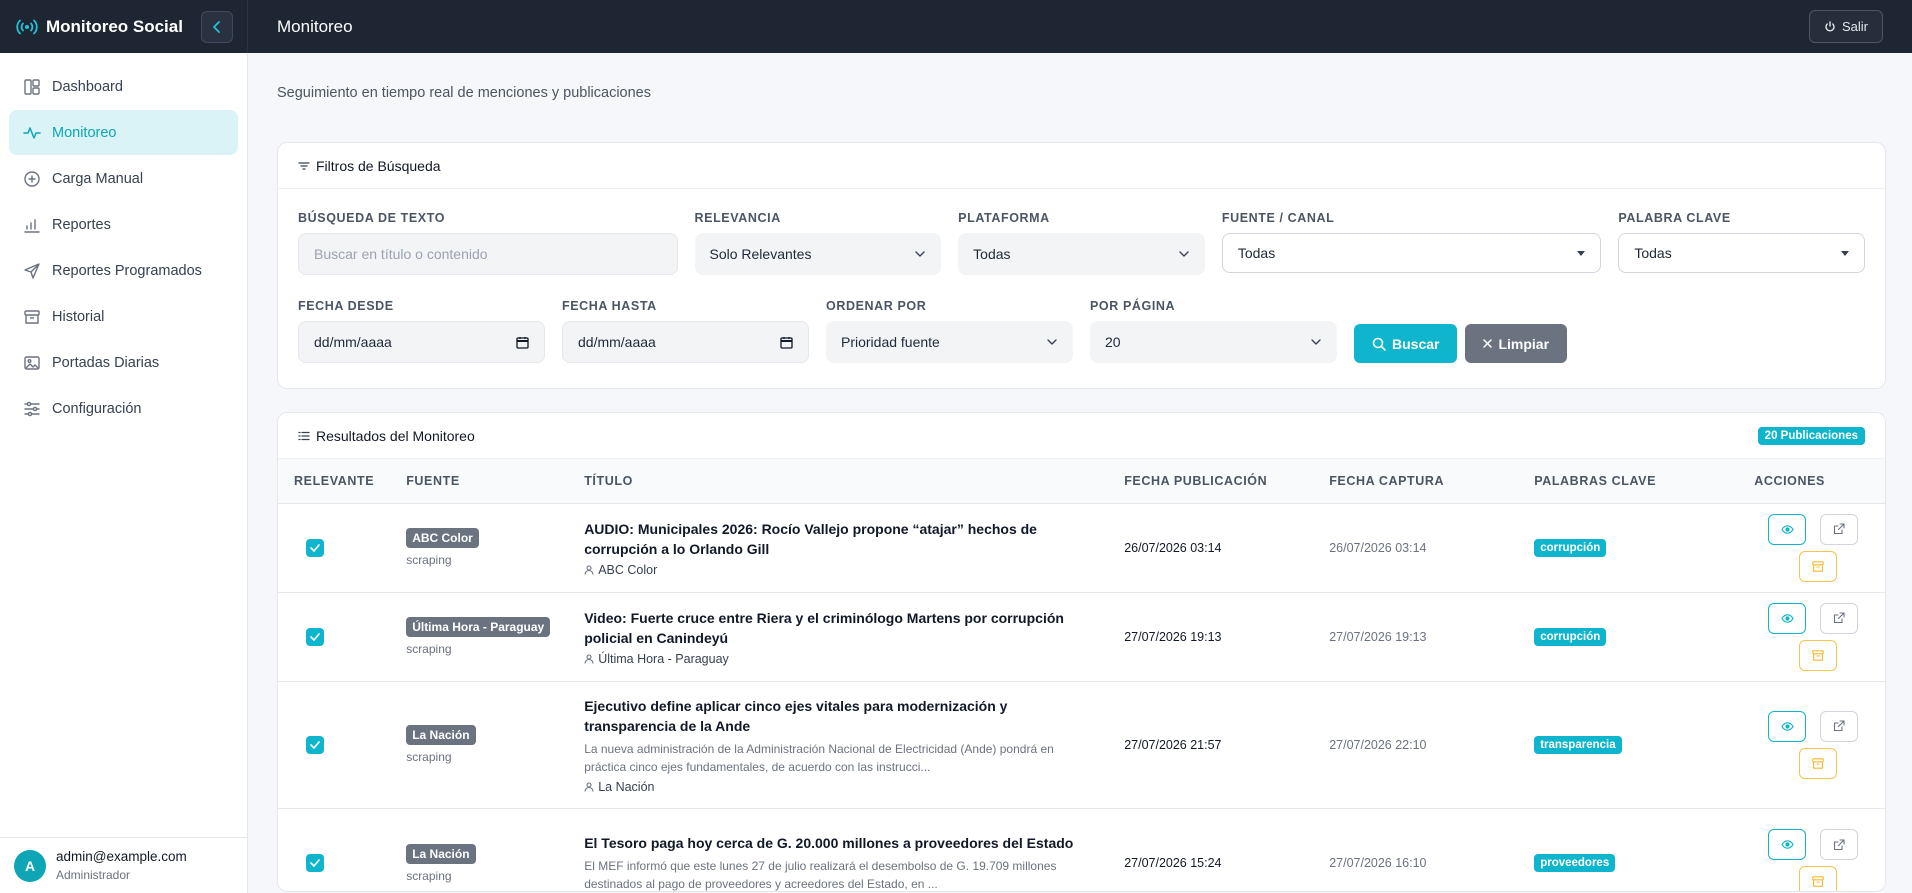  What do you see at coordinates (334, 481) in the screenshot?
I see `col-relevante: RELEVANTE` at bounding box center [334, 481].